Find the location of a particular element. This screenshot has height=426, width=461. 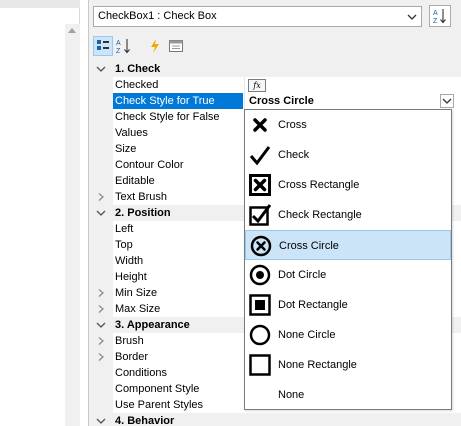

category-check: 1. Check is located at coordinates (275, 69).